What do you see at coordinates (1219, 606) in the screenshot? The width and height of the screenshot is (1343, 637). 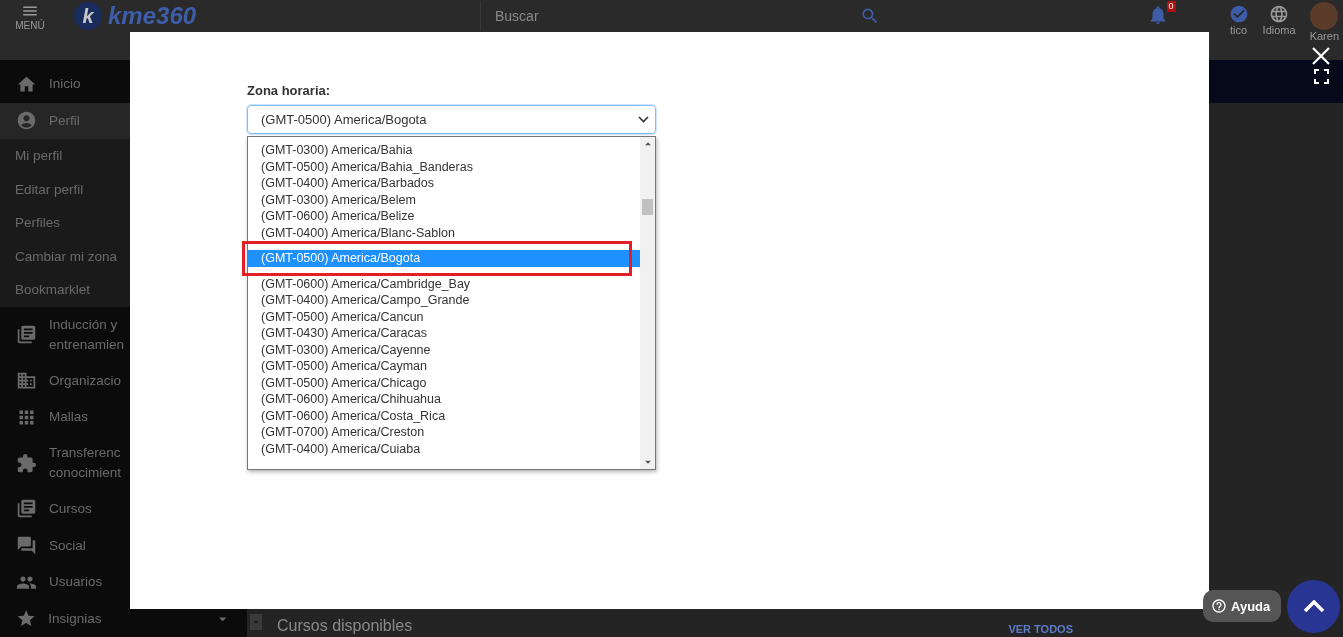 I see `help-icon` at bounding box center [1219, 606].